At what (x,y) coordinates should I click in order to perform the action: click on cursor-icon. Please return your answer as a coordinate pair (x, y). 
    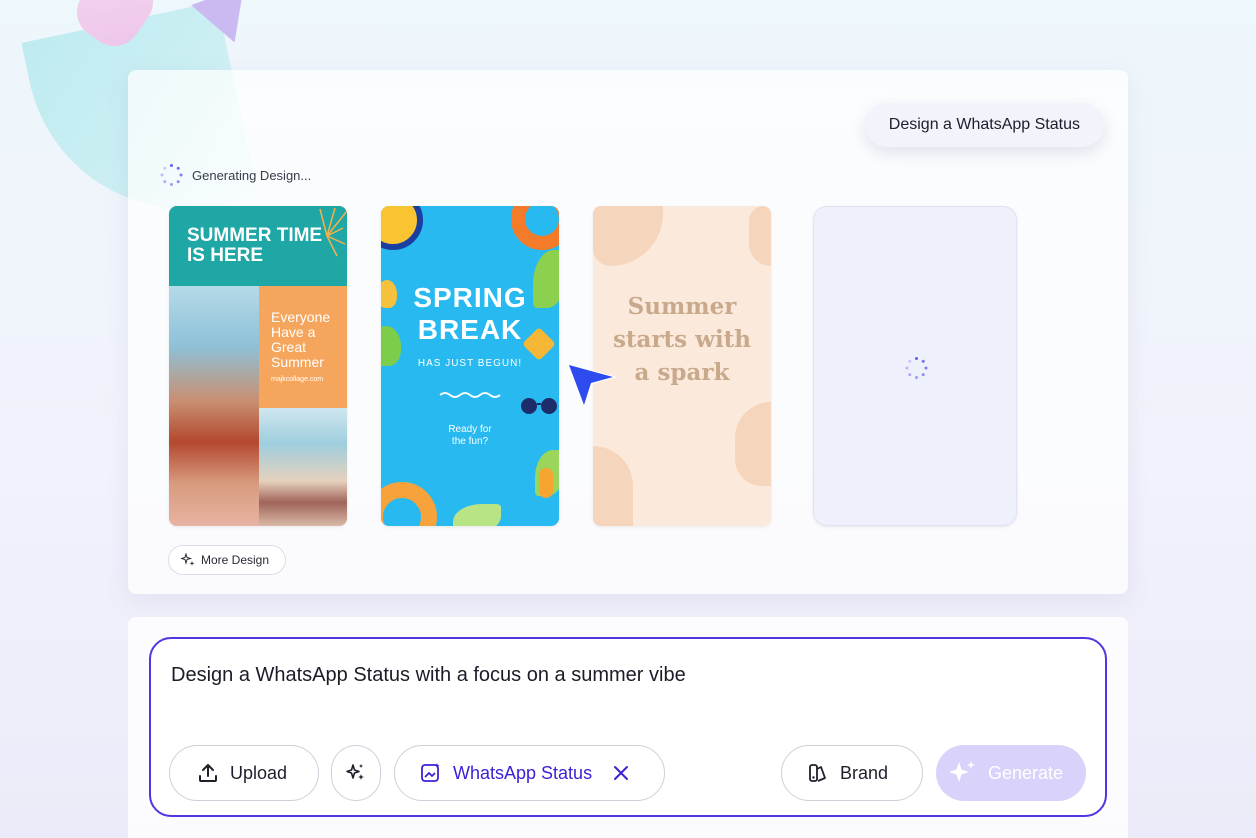
    Looking at the image, I should click on (591, 386).